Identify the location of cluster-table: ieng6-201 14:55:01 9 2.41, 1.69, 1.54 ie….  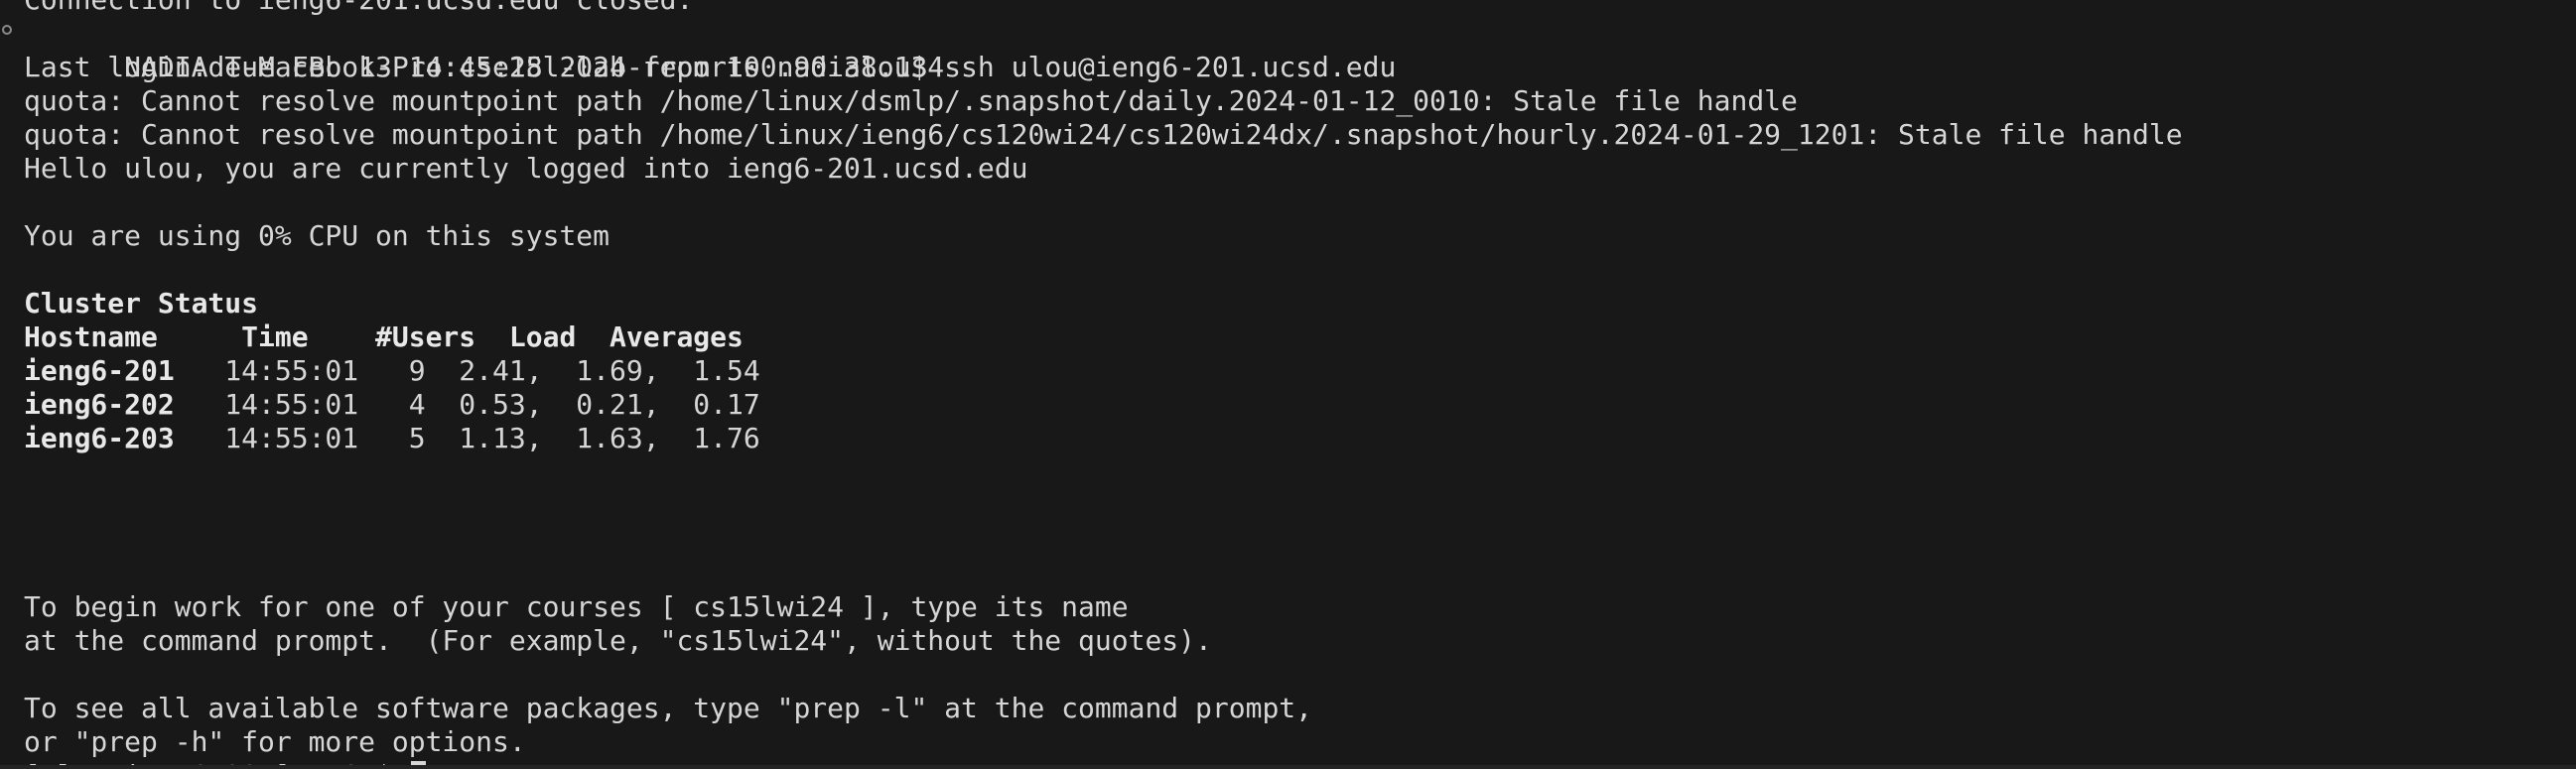
(1300, 405).